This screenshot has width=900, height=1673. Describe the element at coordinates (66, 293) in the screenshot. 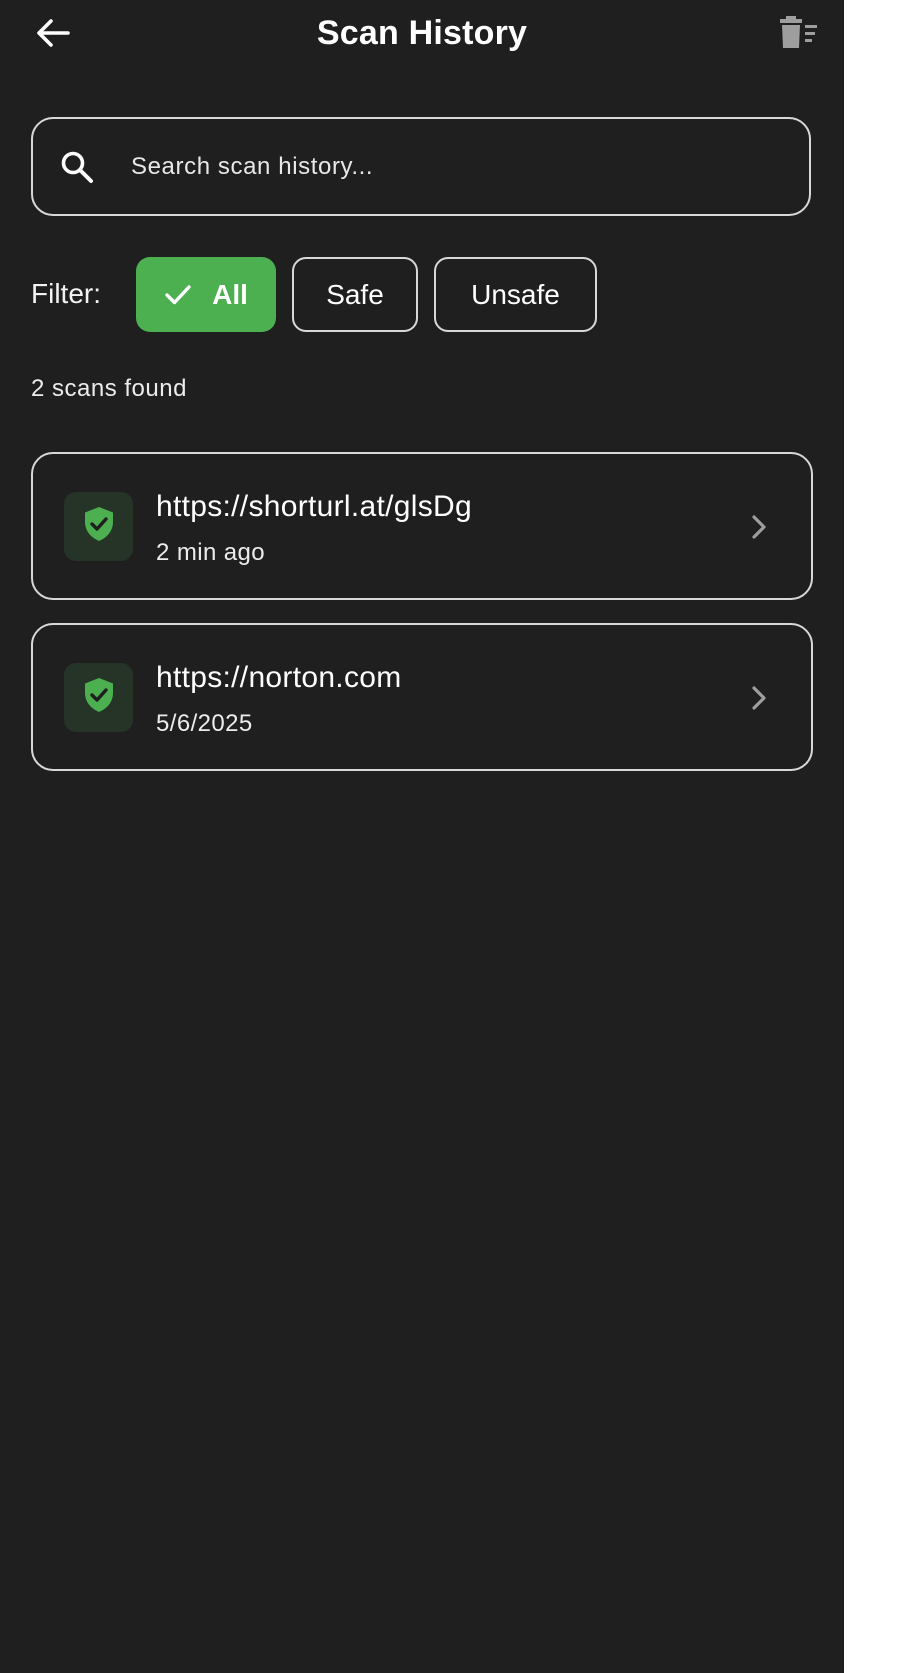

I see `filter-label: Filter:` at that location.